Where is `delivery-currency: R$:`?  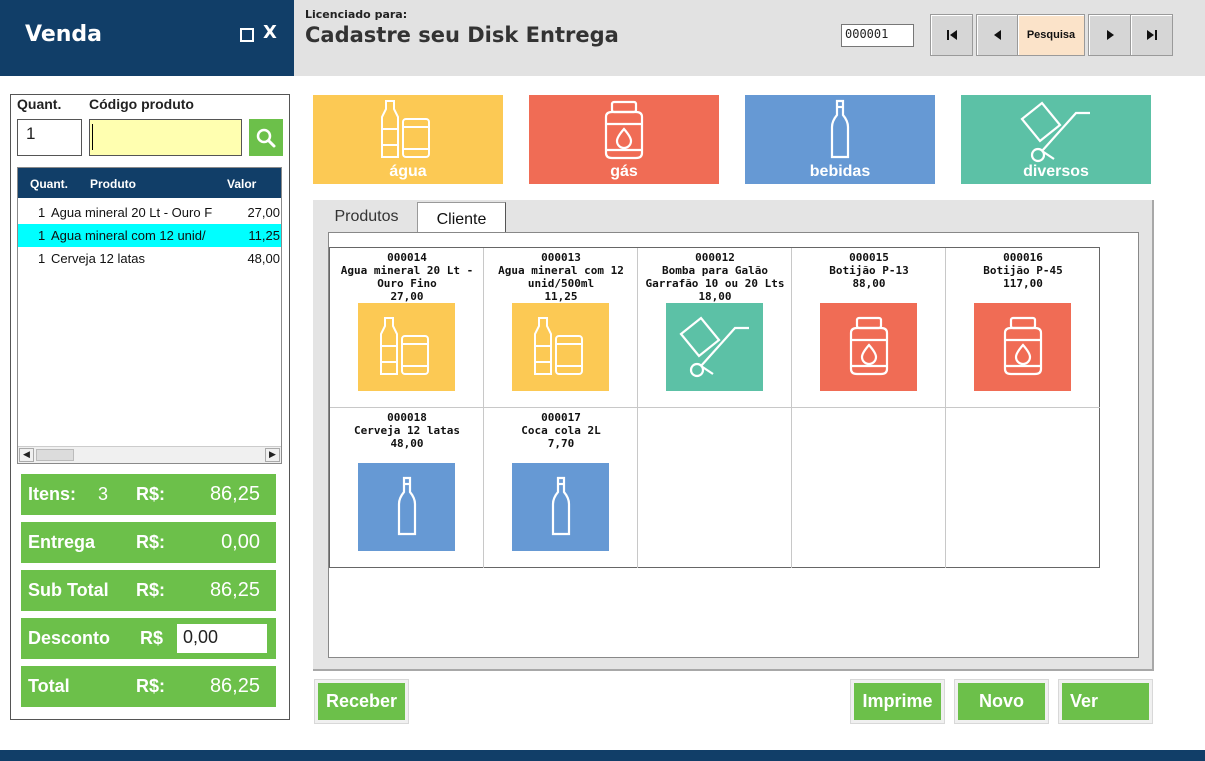 delivery-currency: R$: is located at coordinates (151, 542).